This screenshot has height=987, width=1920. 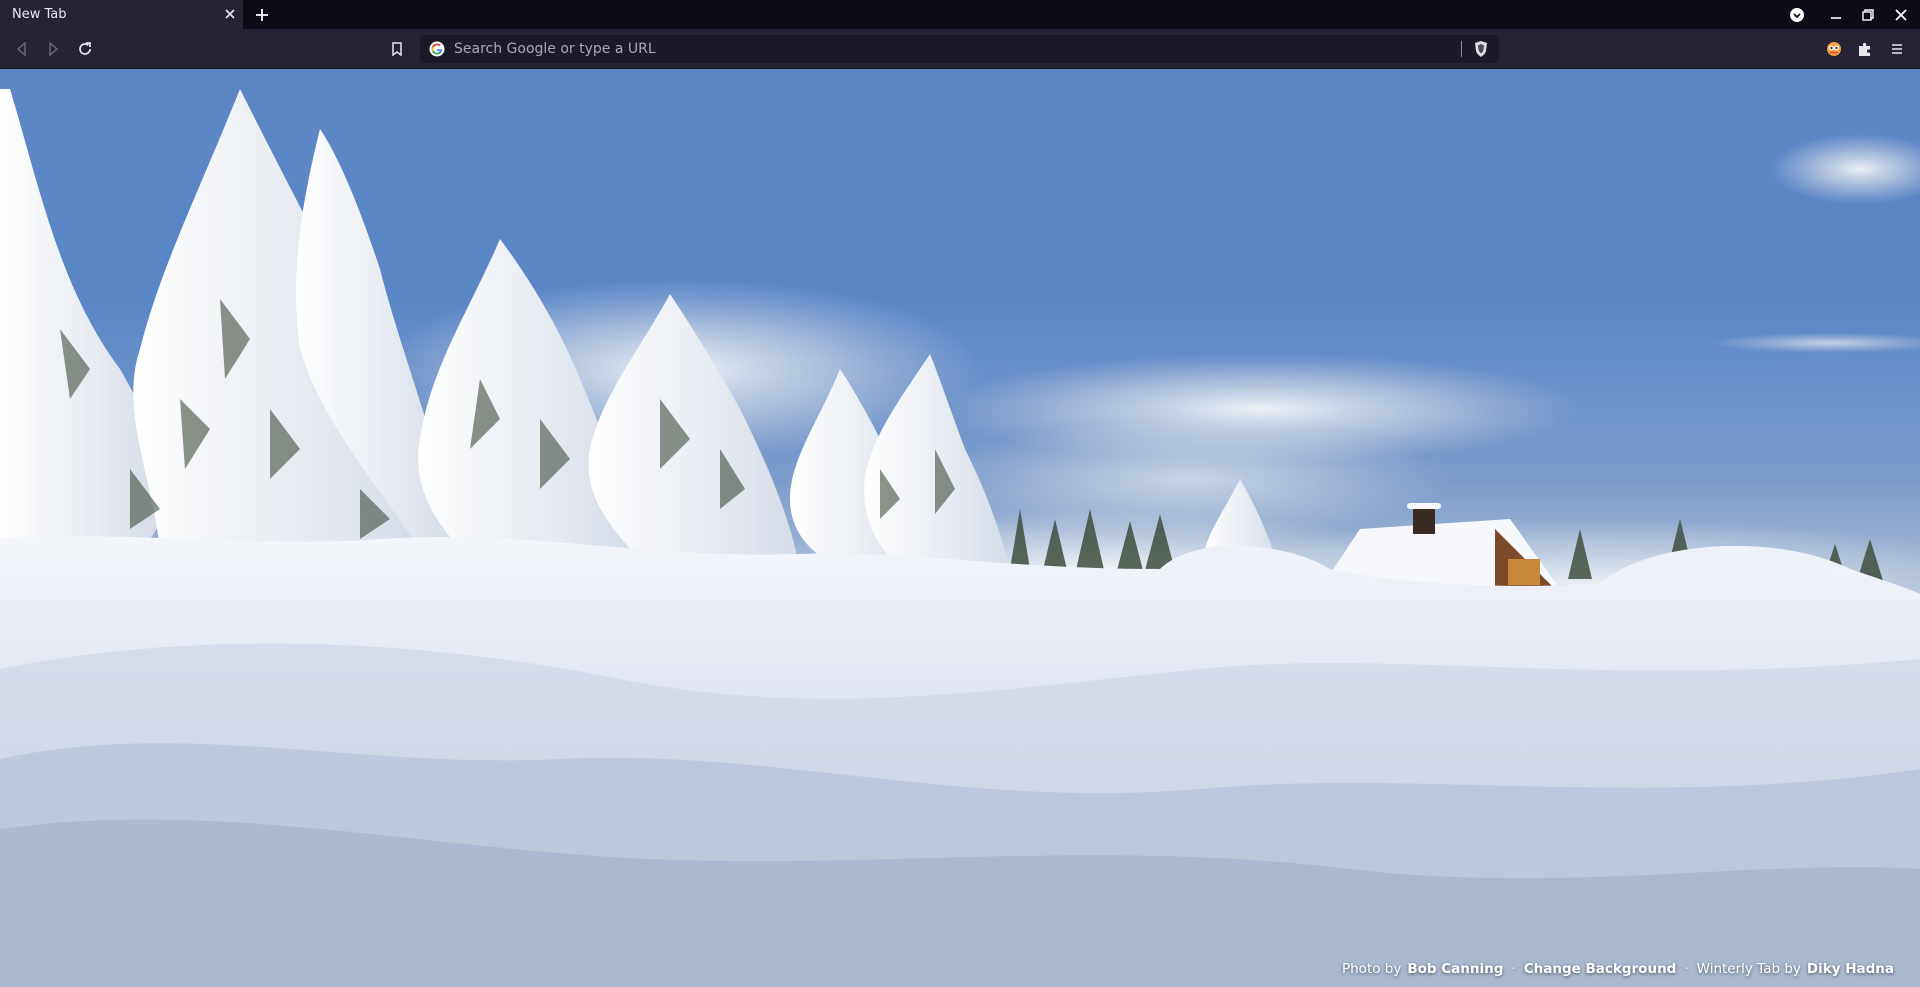 I want to click on photo-credit-prefix: Photo by, so click(x=1371, y=969).